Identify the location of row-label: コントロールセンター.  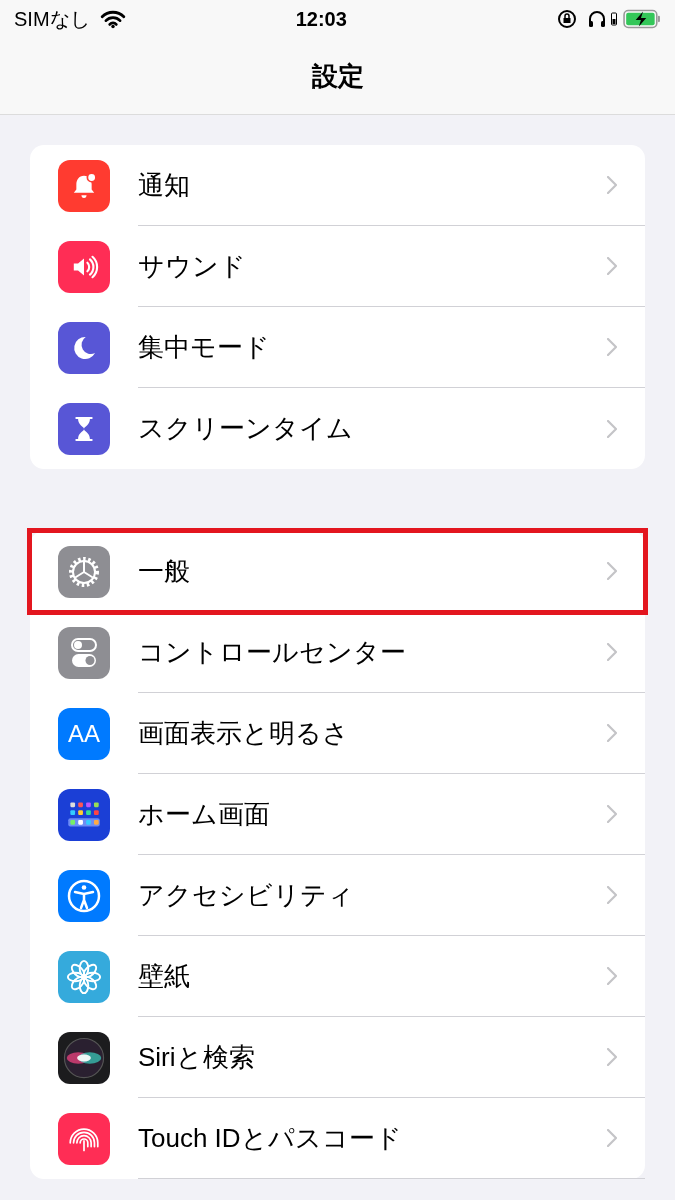
(272, 652).